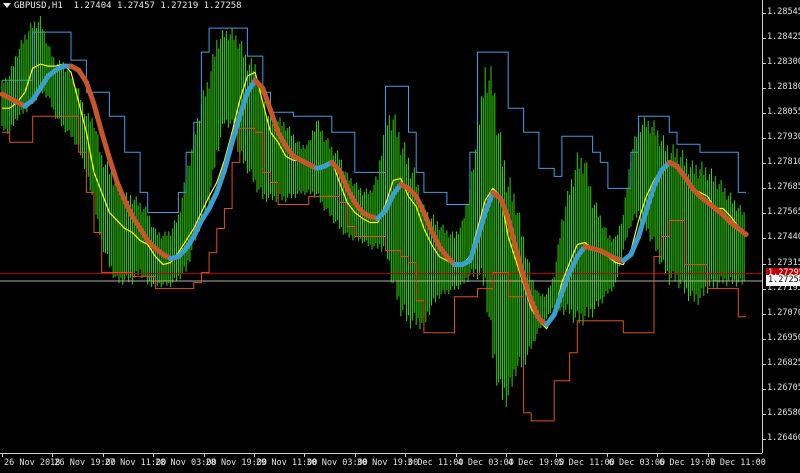  What do you see at coordinates (536, 463) in the screenshot?
I see `time-tick-label: 4 Dec 19:00` at bounding box center [536, 463].